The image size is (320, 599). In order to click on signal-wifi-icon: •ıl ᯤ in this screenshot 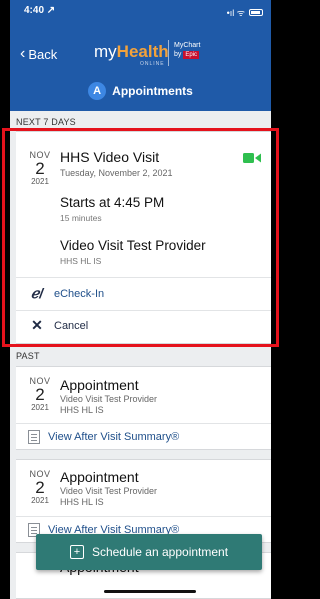, I will do `click(235, 13)`.